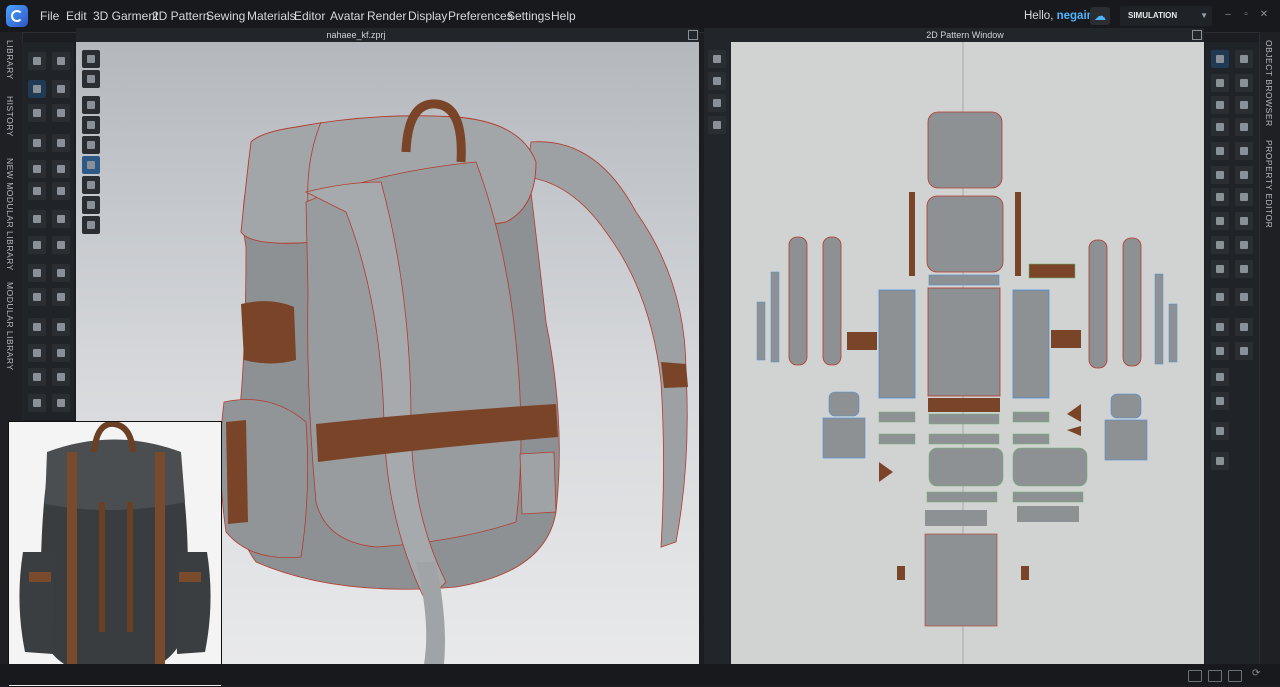 Image resolution: width=1280 pixels, height=687 pixels. Describe the element at coordinates (1220, 197) in the screenshot. I see `trace-tool-icon` at that location.